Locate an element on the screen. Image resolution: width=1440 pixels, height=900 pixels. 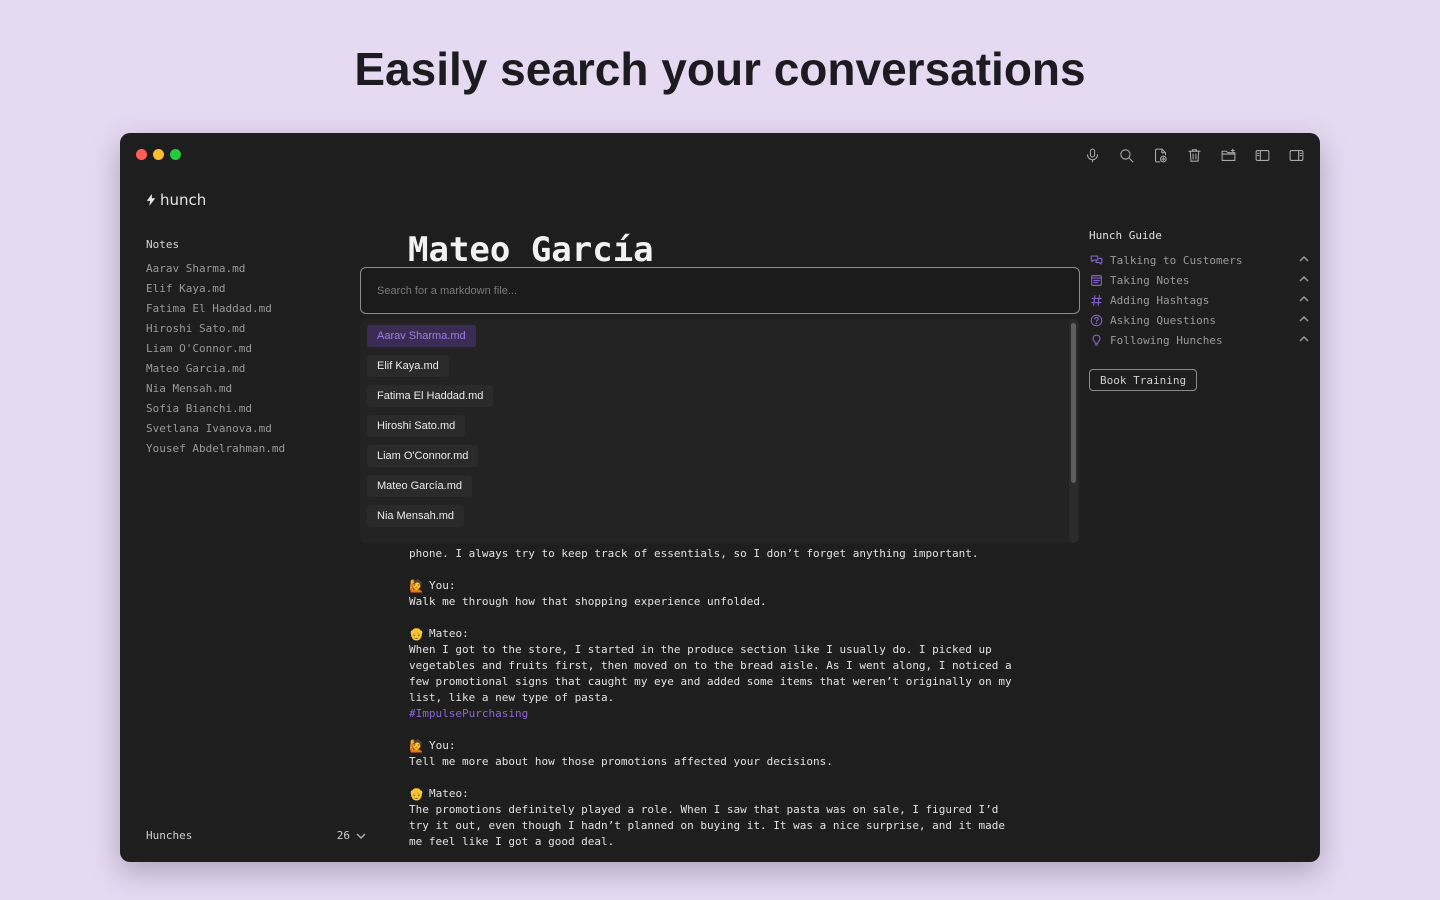
toolbar is located at coordinates (1194, 155).